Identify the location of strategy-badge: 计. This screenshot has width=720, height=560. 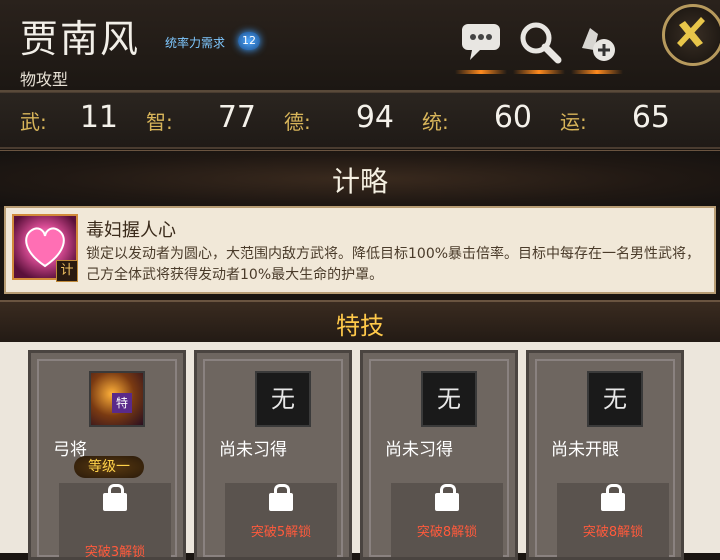
(67, 271).